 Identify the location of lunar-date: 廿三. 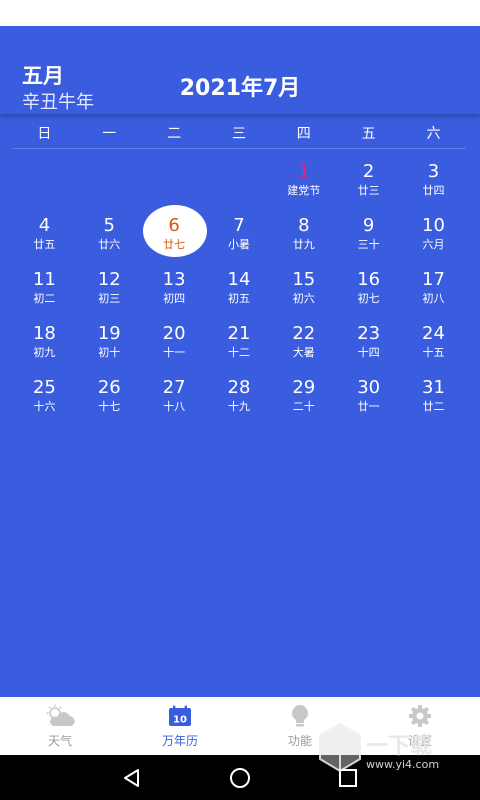
(368, 190).